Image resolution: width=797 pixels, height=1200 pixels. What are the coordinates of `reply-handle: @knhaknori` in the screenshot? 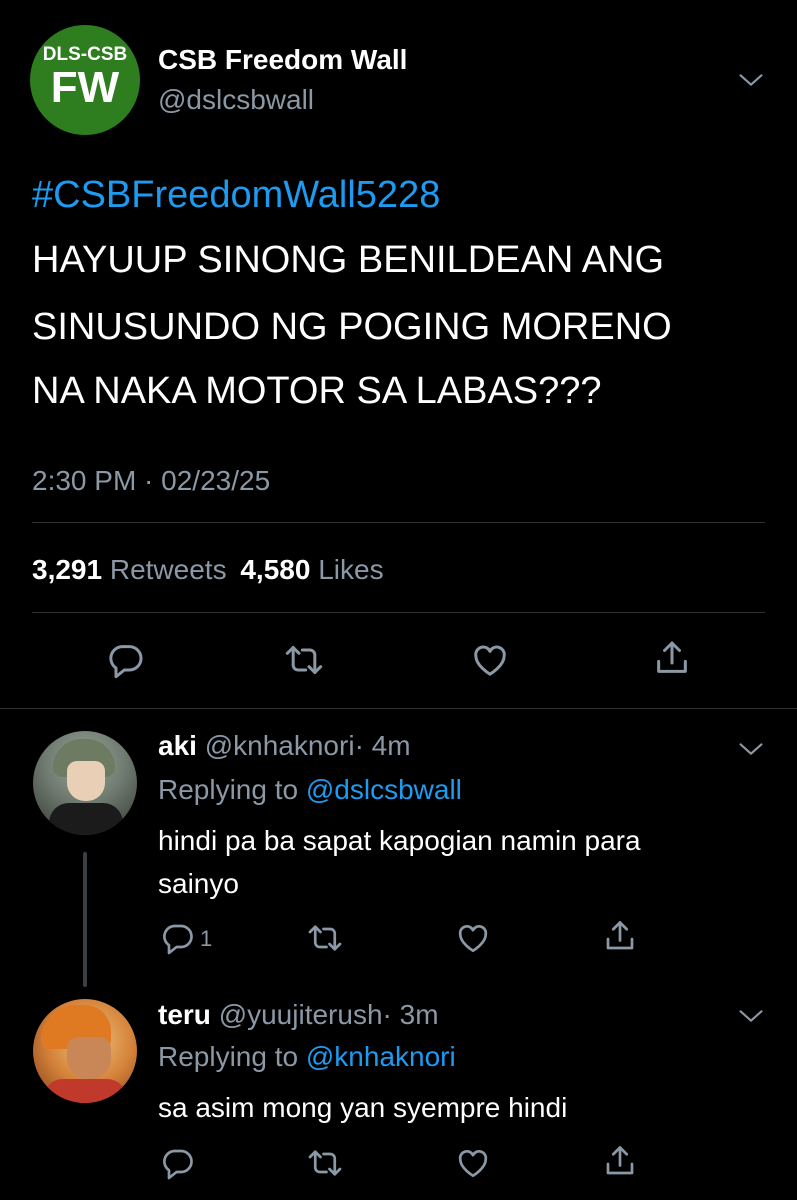 It's located at (280, 745).